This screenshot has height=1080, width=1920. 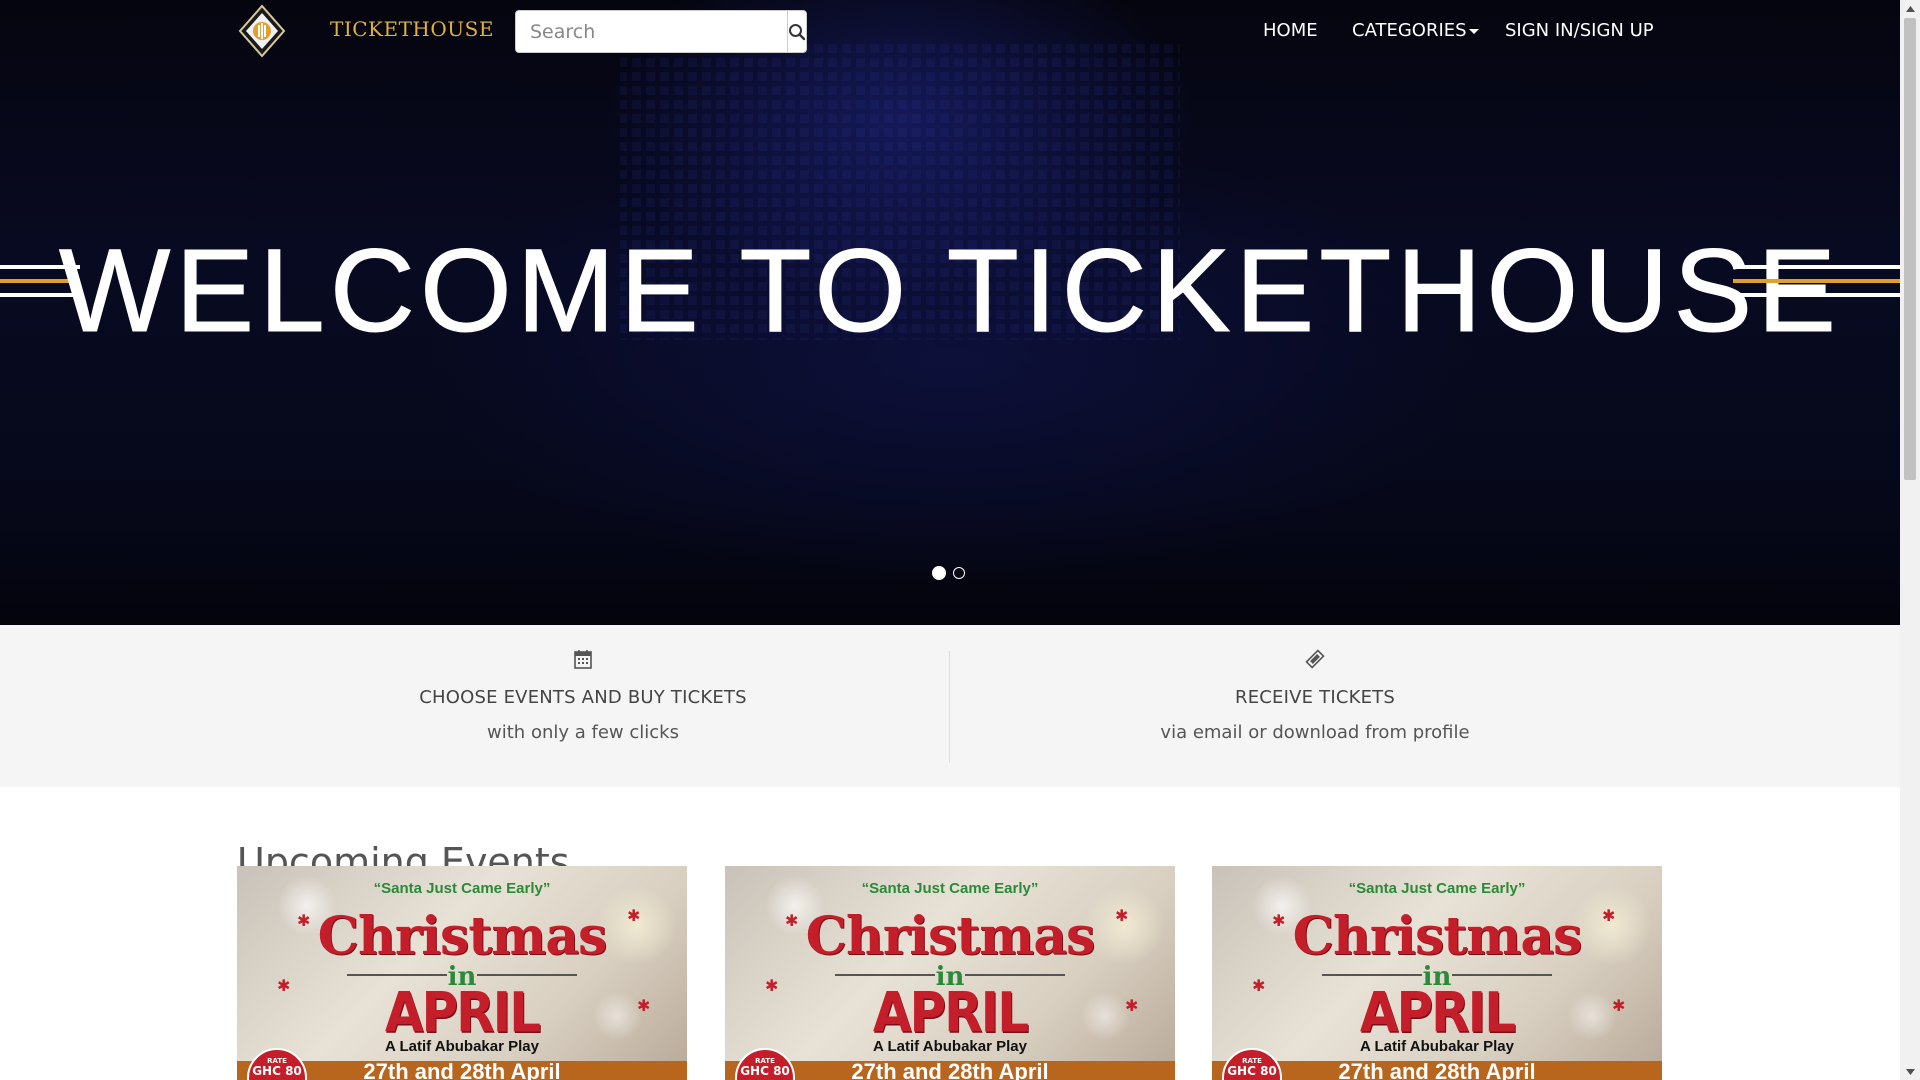 What do you see at coordinates (583, 732) in the screenshot?
I see `feature-subtitle: with only a few clicks` at bounding box center [583, 732].